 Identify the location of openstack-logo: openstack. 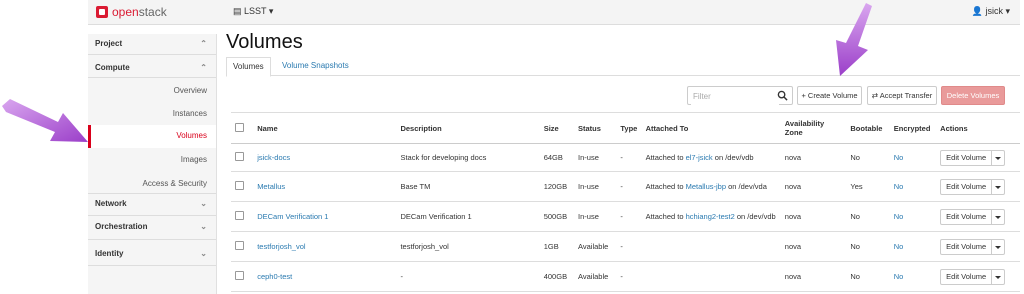
(131, 12).